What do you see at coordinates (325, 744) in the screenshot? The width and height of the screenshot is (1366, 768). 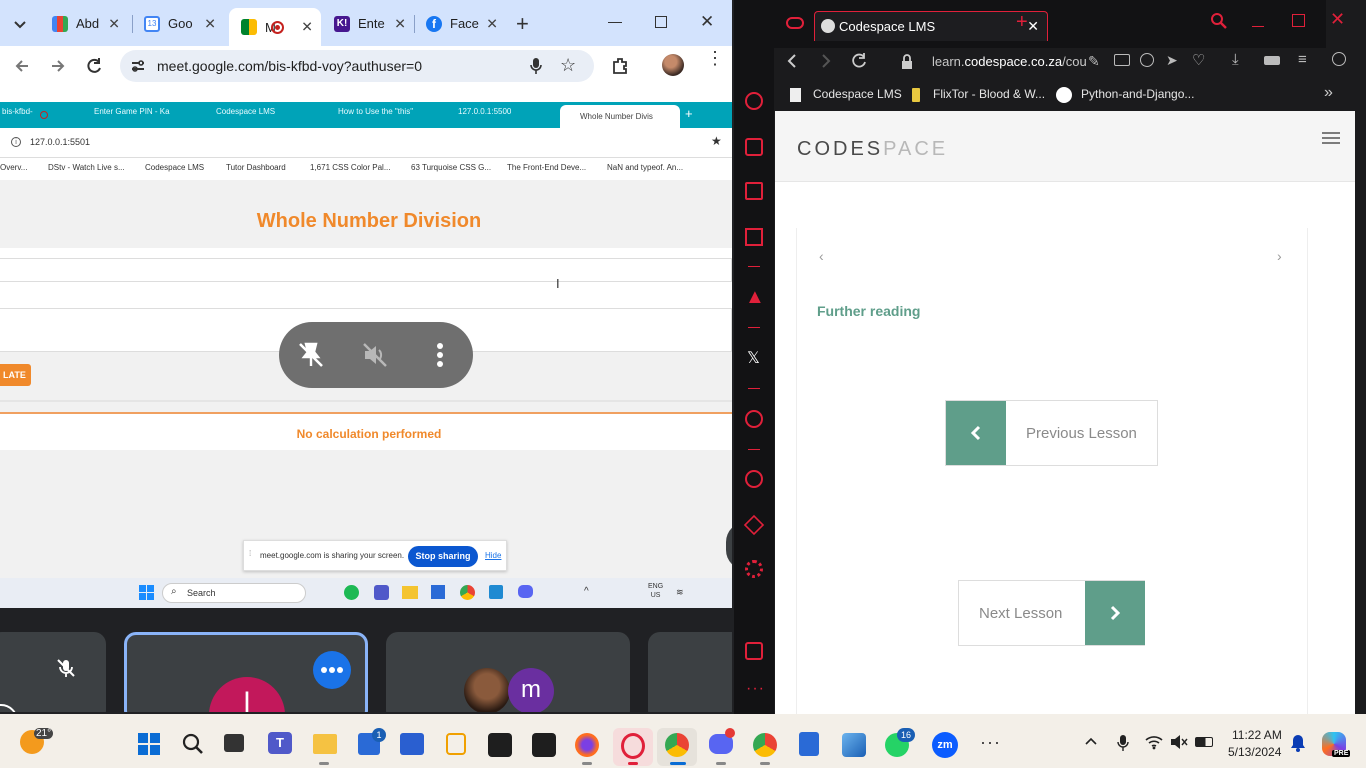 I see `file-explorer-icon` at bounding box center [325, 744].